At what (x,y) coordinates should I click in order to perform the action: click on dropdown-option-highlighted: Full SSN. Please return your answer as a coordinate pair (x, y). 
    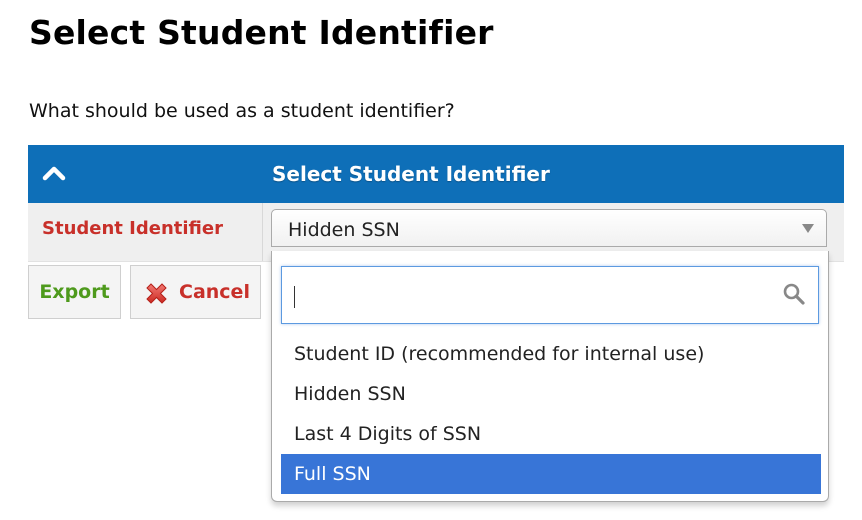
    Looking at the image, I should click on (551, 474).